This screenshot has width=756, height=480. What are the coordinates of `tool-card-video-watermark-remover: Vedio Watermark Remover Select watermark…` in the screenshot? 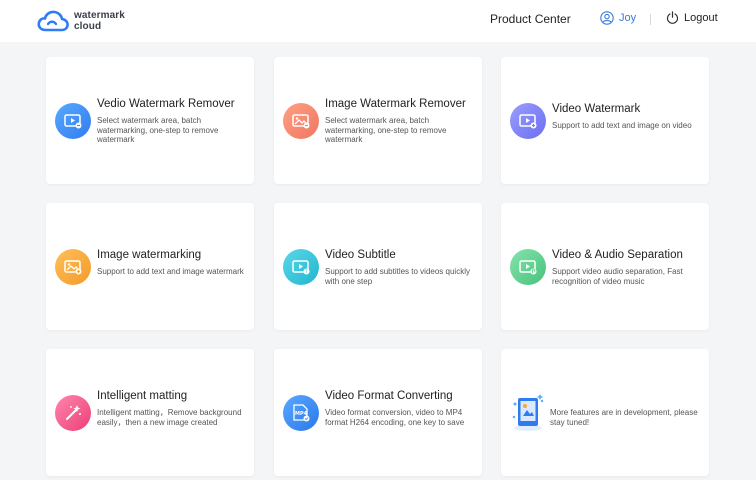 It's located at (150, 120).